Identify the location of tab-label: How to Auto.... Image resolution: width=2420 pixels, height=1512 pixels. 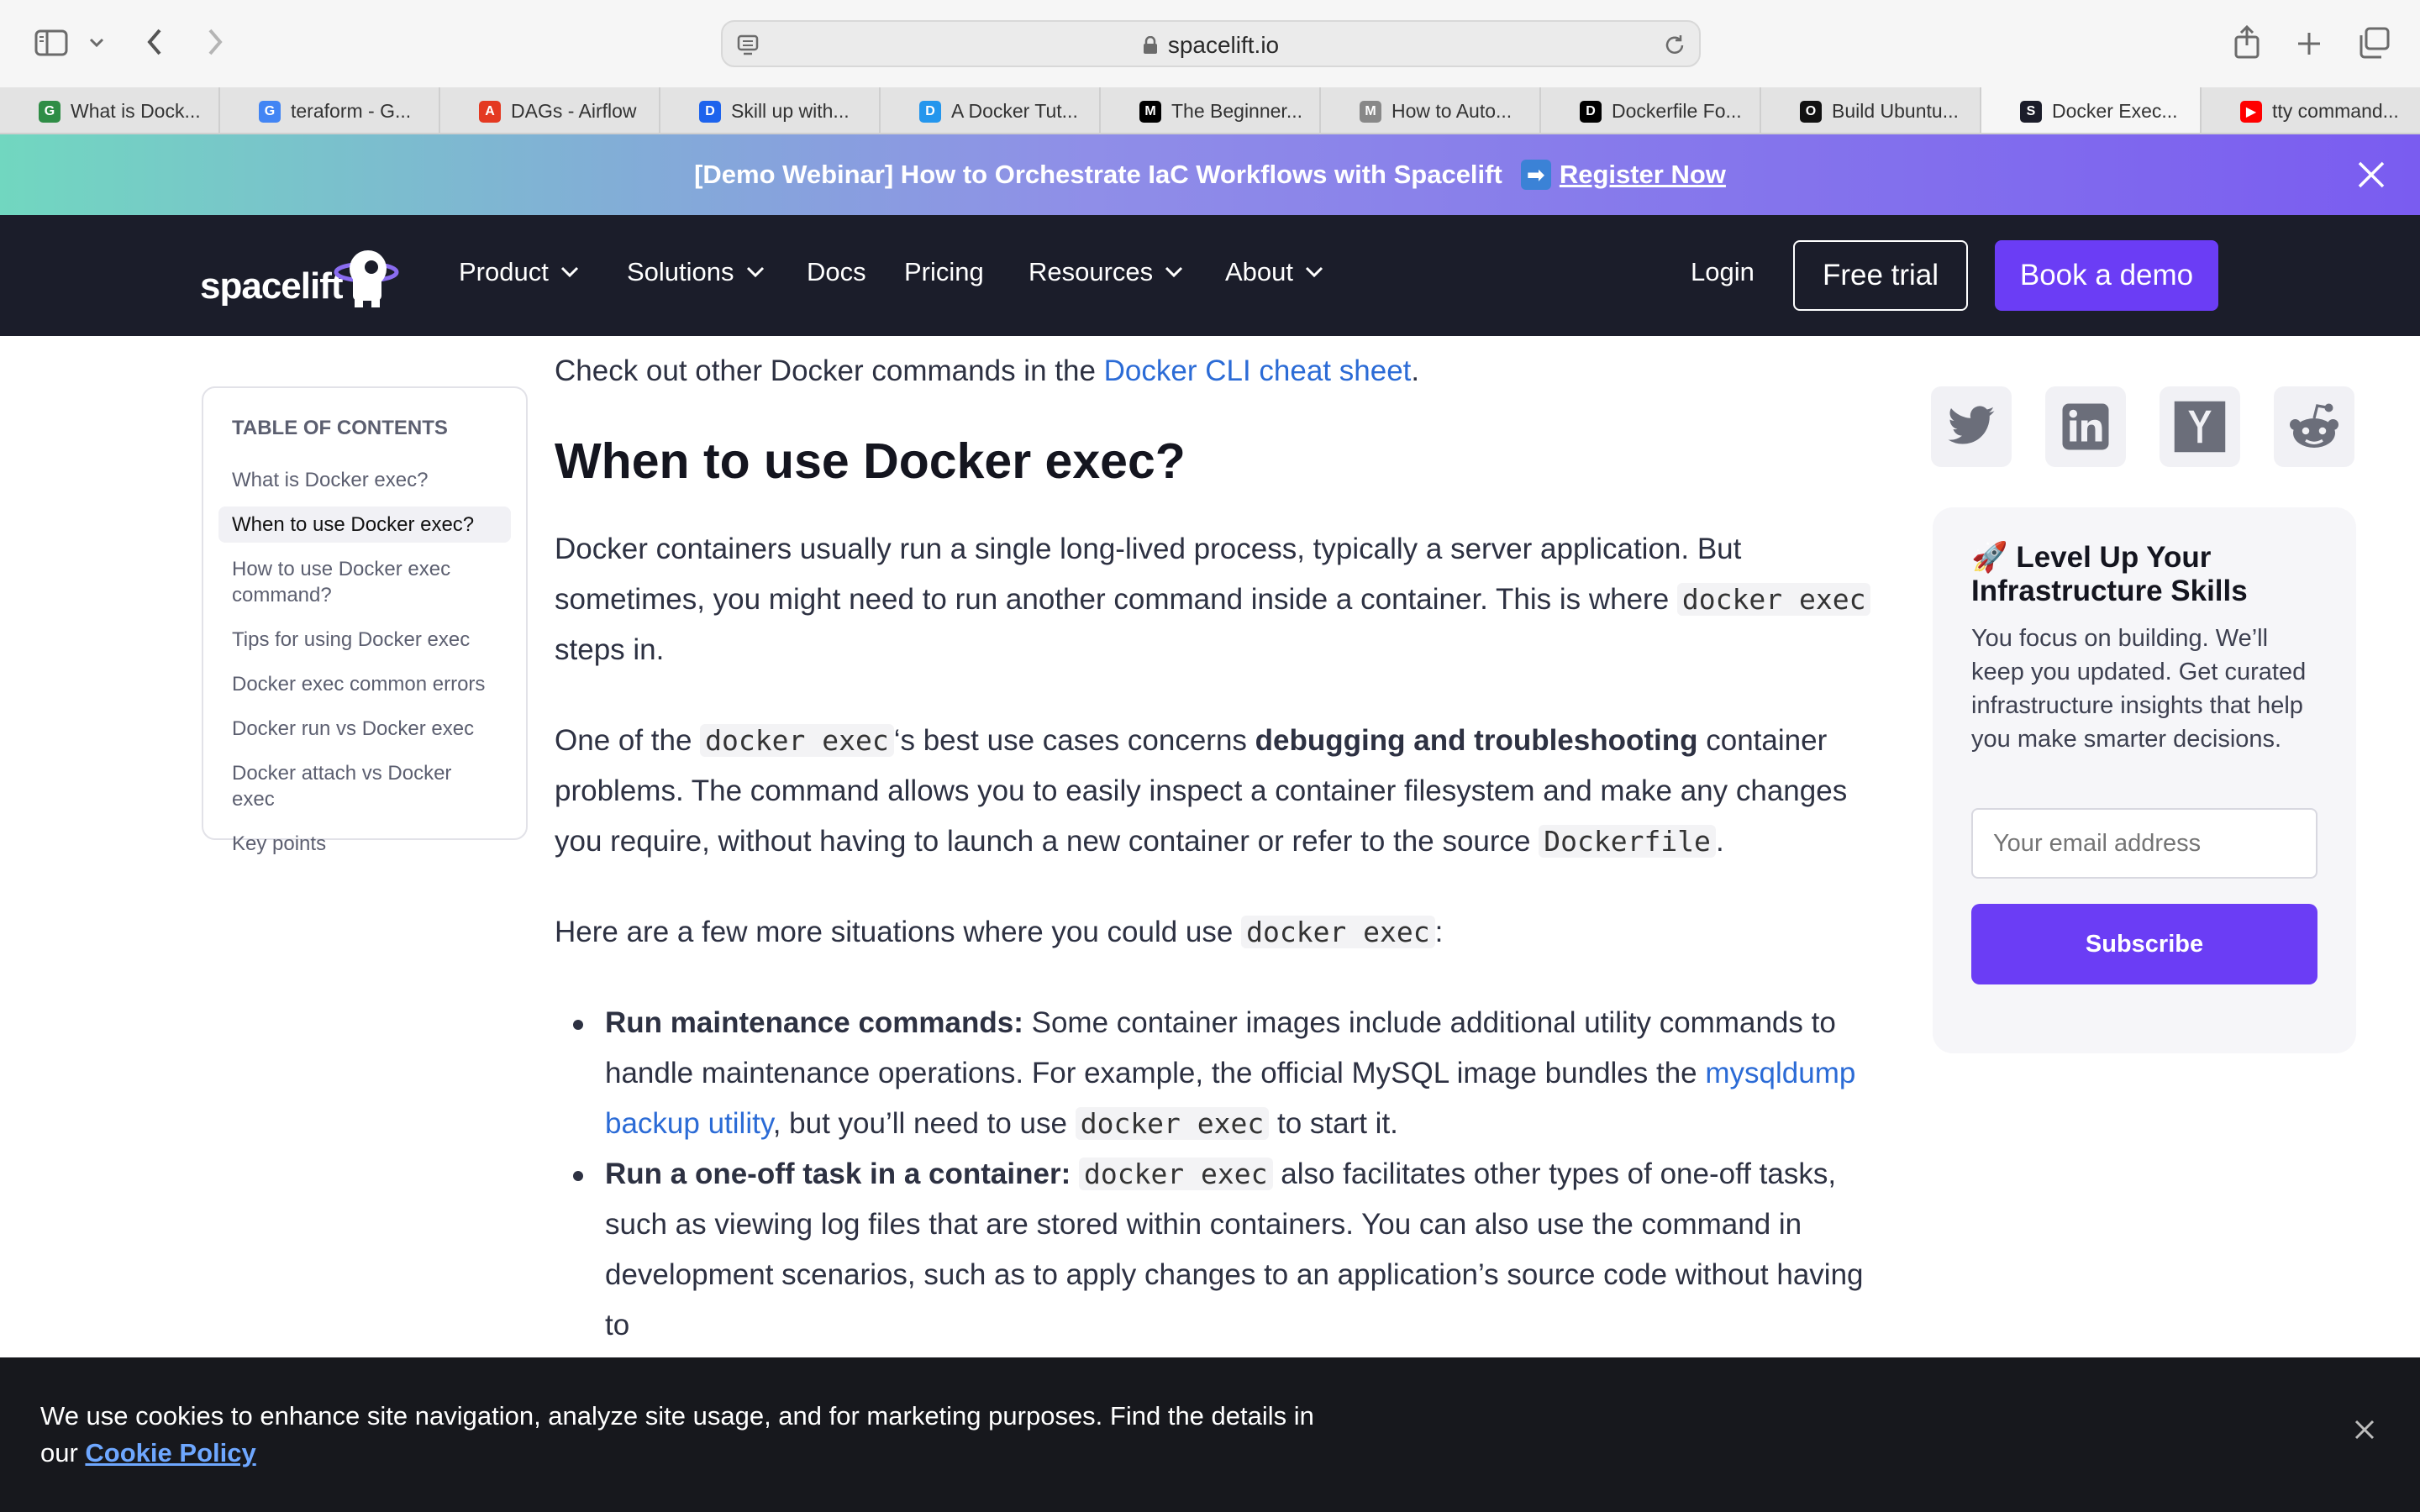
(1452, 110).